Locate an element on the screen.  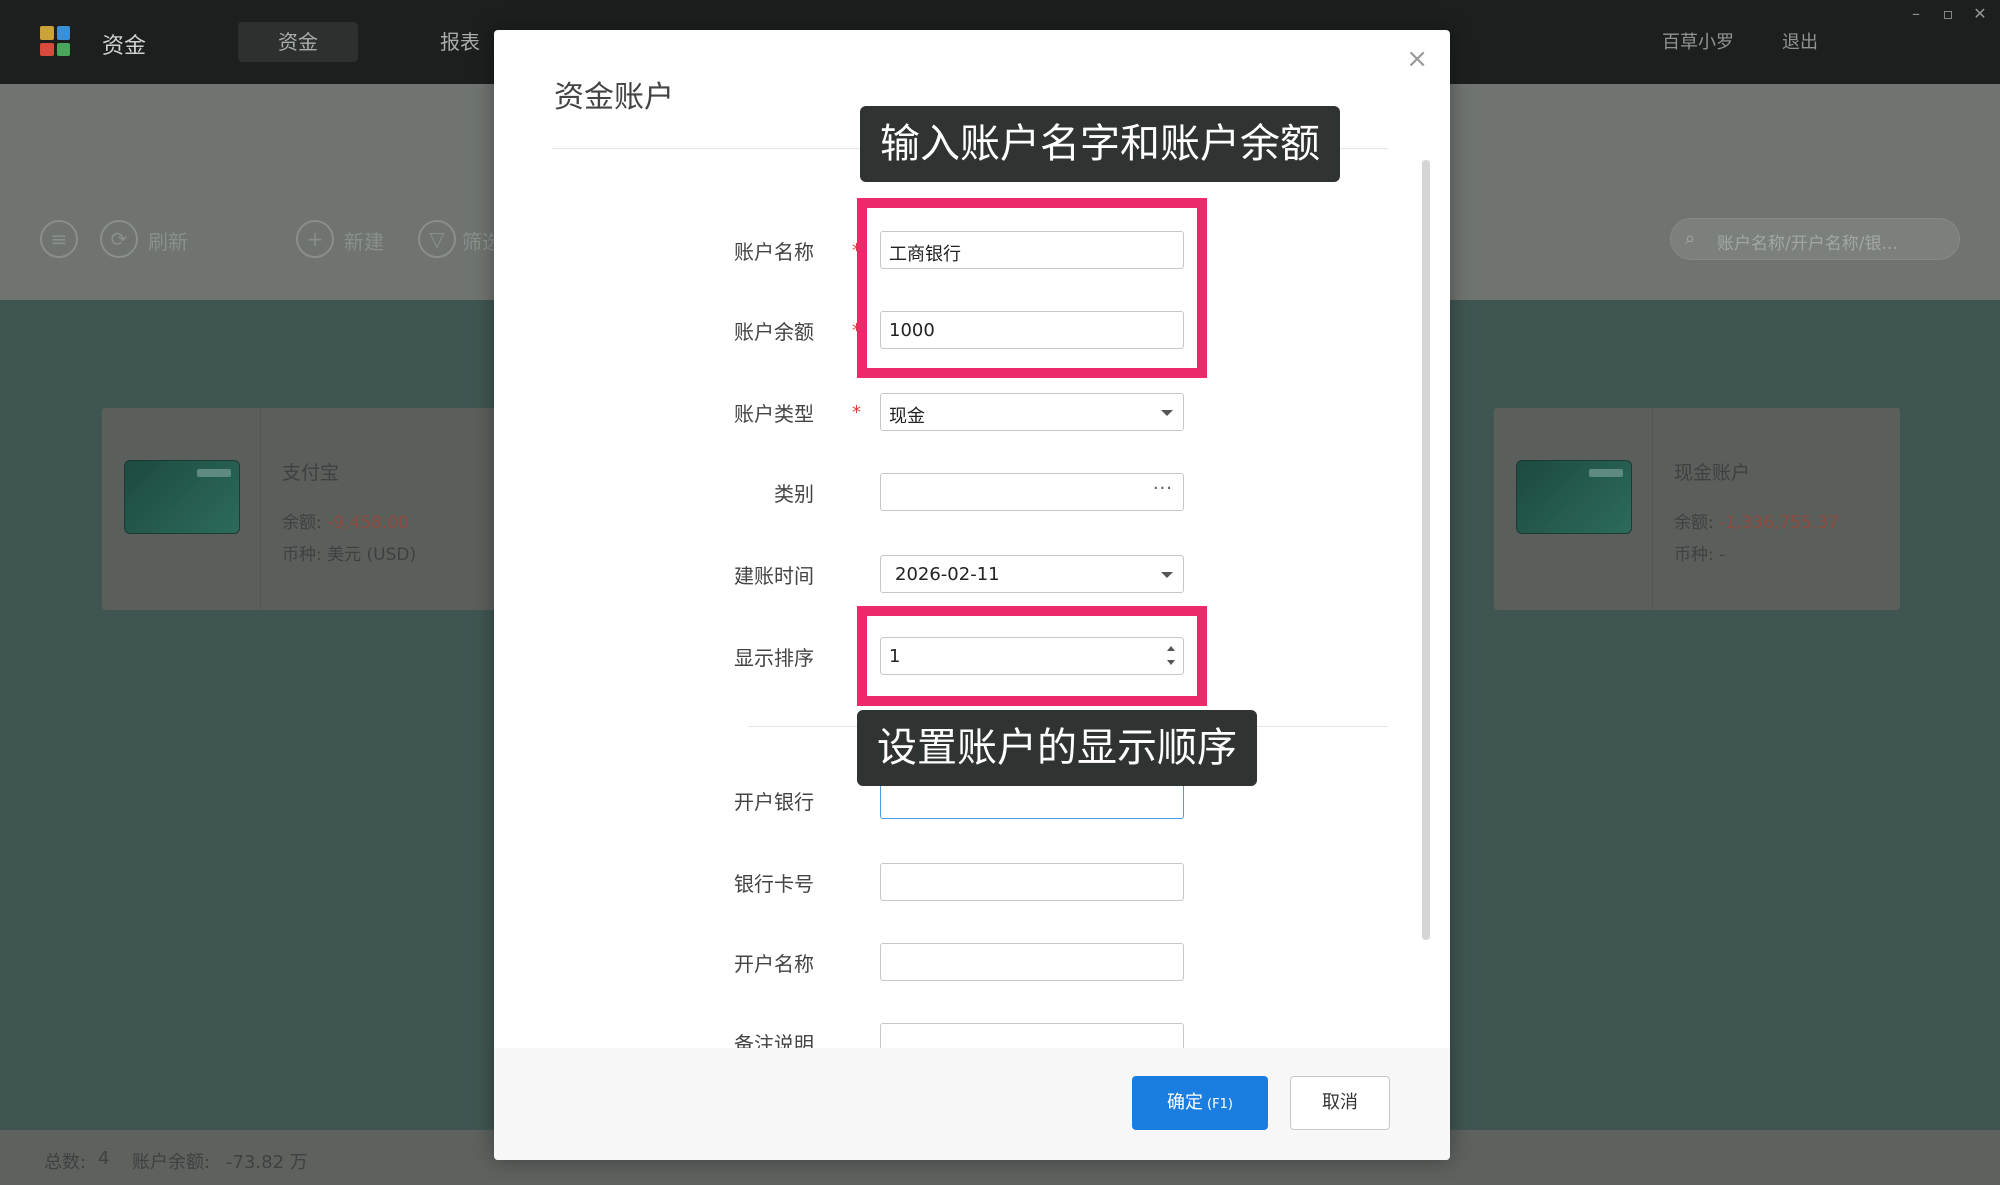
account-card: 支付宝 余额: -9,458.00 币种: 美元 (USD) is located at coordinates (305, 509).